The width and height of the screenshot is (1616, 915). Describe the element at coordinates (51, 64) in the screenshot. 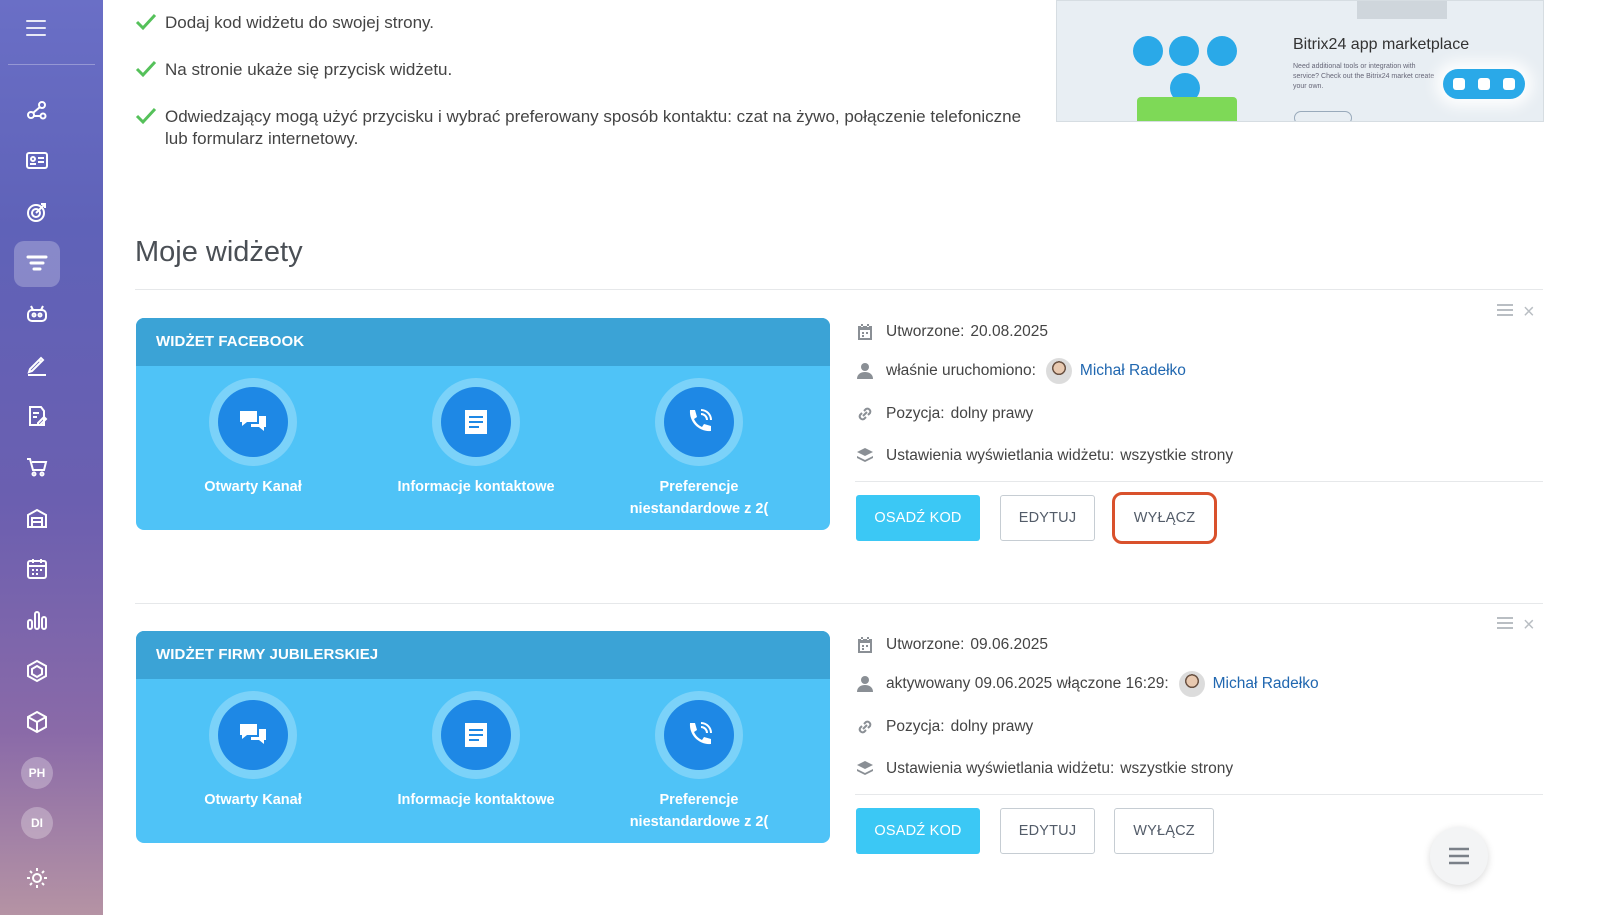

I see `sidebar-divider` at that location.